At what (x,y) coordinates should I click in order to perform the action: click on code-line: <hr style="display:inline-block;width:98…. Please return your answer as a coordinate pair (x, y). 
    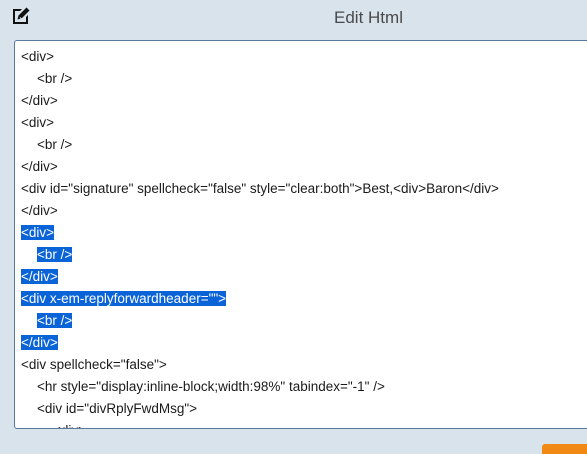
    Looking at the image, I should click on (260, 387).